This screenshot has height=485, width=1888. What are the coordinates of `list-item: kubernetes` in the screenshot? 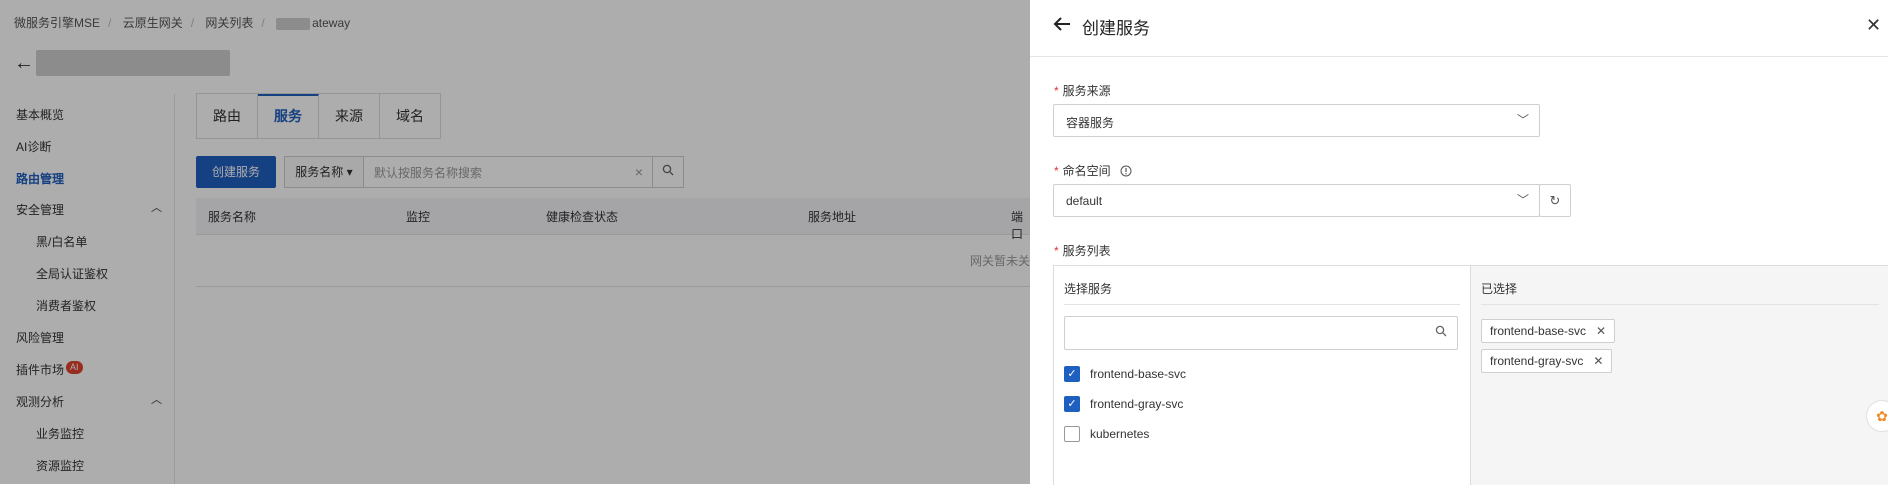 It's located at (1106, 434).